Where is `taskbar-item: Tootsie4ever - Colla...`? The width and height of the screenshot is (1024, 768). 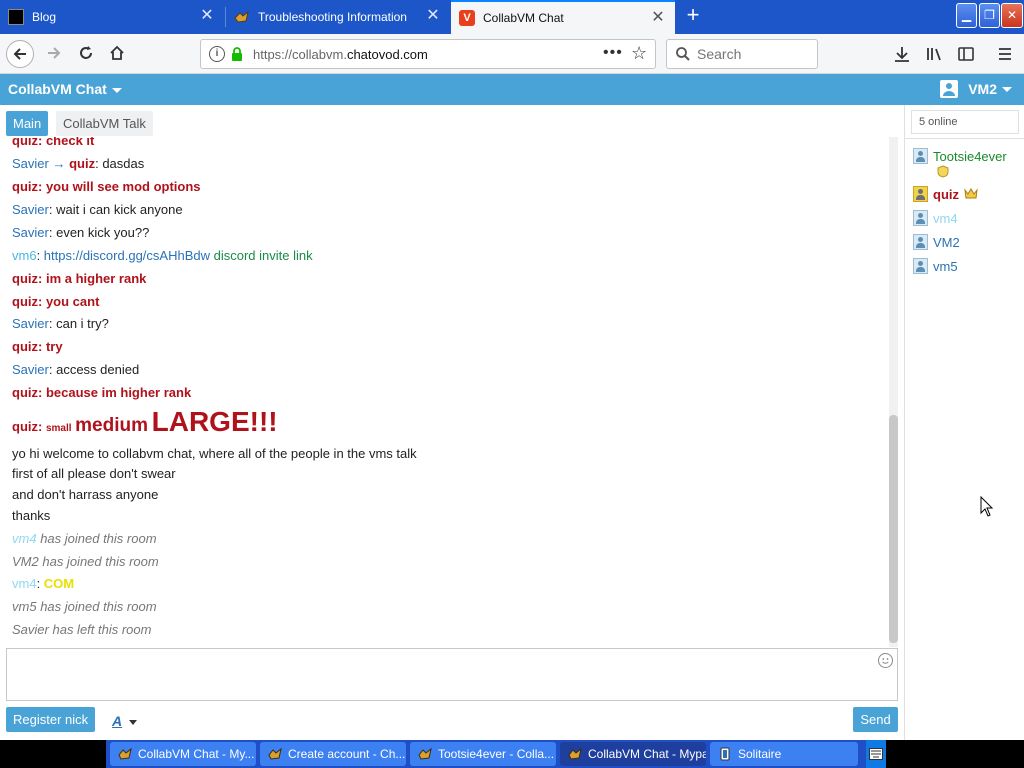
taskbar-item: Tootsie4ever - Colla... is located at coordinates (483, 754).